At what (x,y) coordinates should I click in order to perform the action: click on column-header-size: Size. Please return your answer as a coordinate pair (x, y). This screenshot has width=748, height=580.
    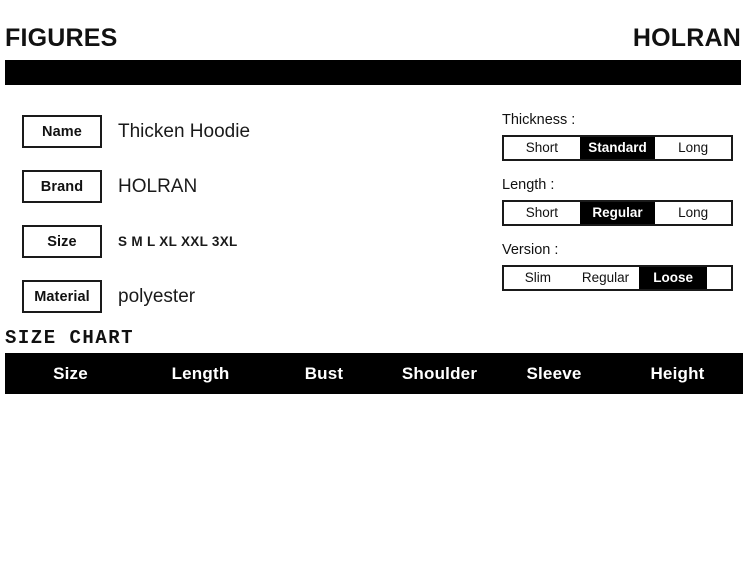
    Looking at the image, I should click on (70, 373).